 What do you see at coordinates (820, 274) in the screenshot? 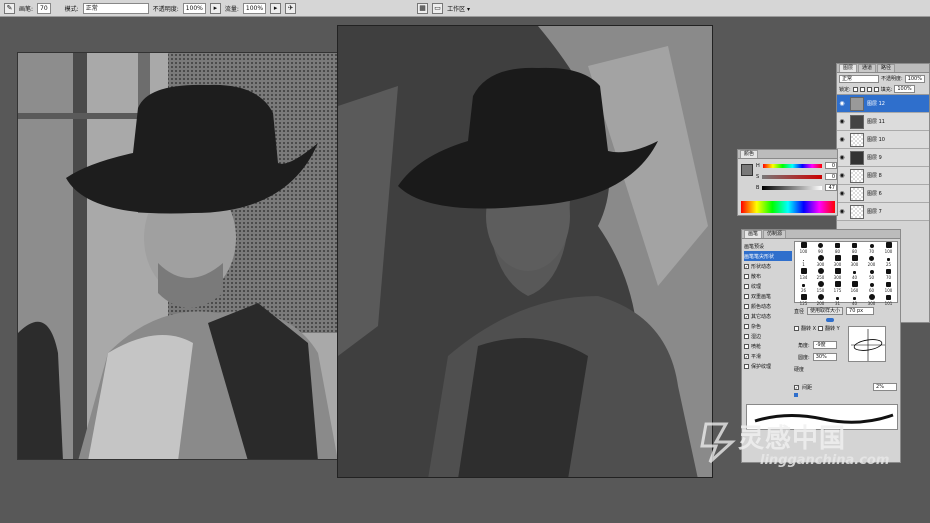
I see `brush-tip: 250` at bounding box center [820, 274].